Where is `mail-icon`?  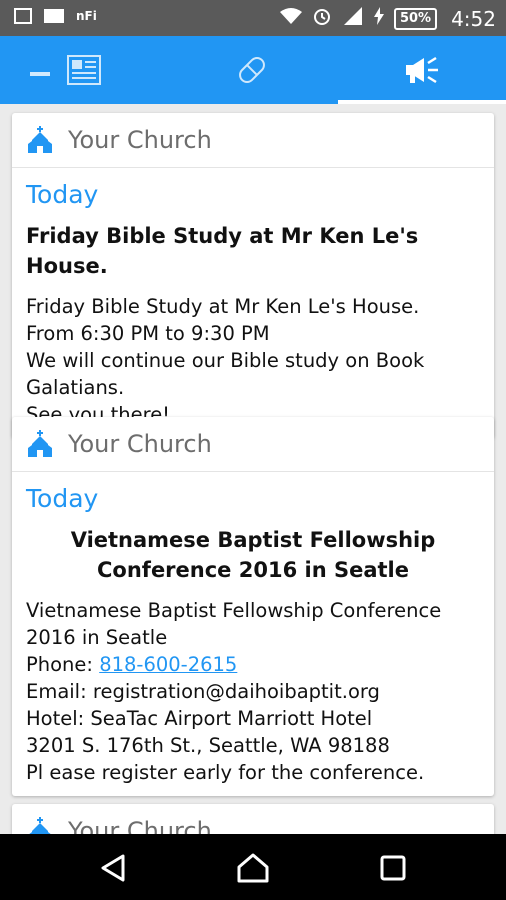
mail-icon is located at coordinates (54, 16).